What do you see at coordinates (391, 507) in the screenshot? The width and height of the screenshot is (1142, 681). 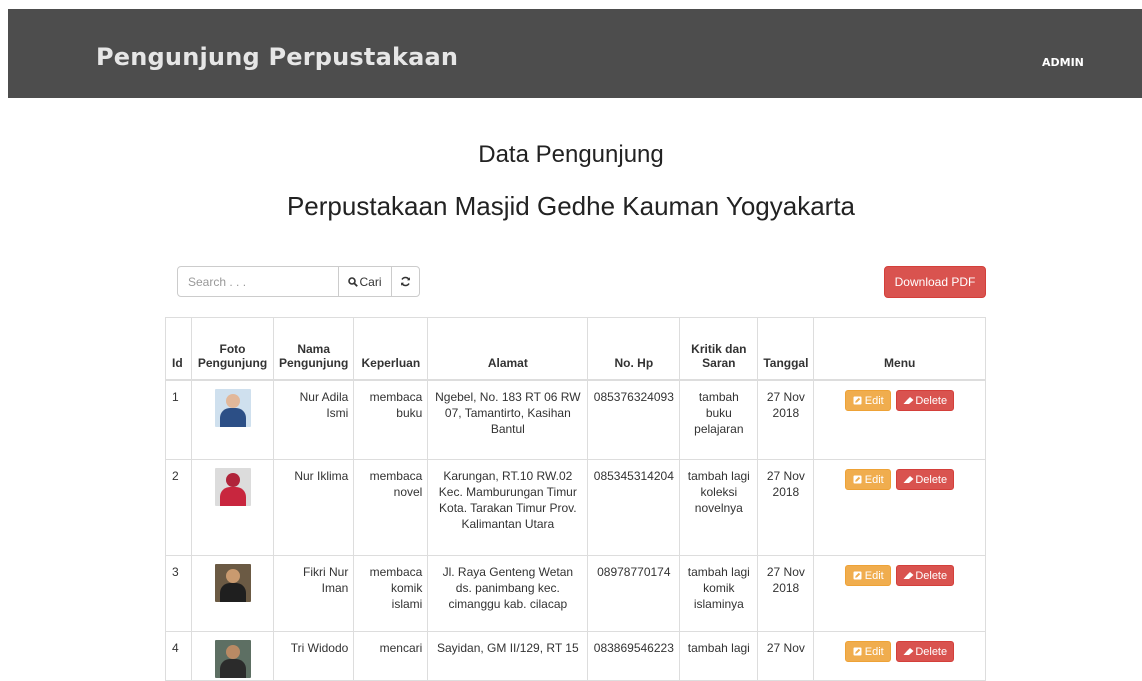 I see `cell-keperluan: membaca novel` at bounding box center [391, 507].